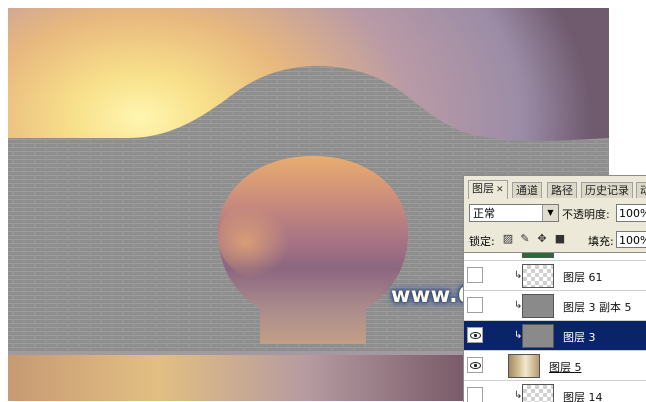 This screenshot has width=646, height=402. I want to click on tab-paths: 路径, so click(562, 190).